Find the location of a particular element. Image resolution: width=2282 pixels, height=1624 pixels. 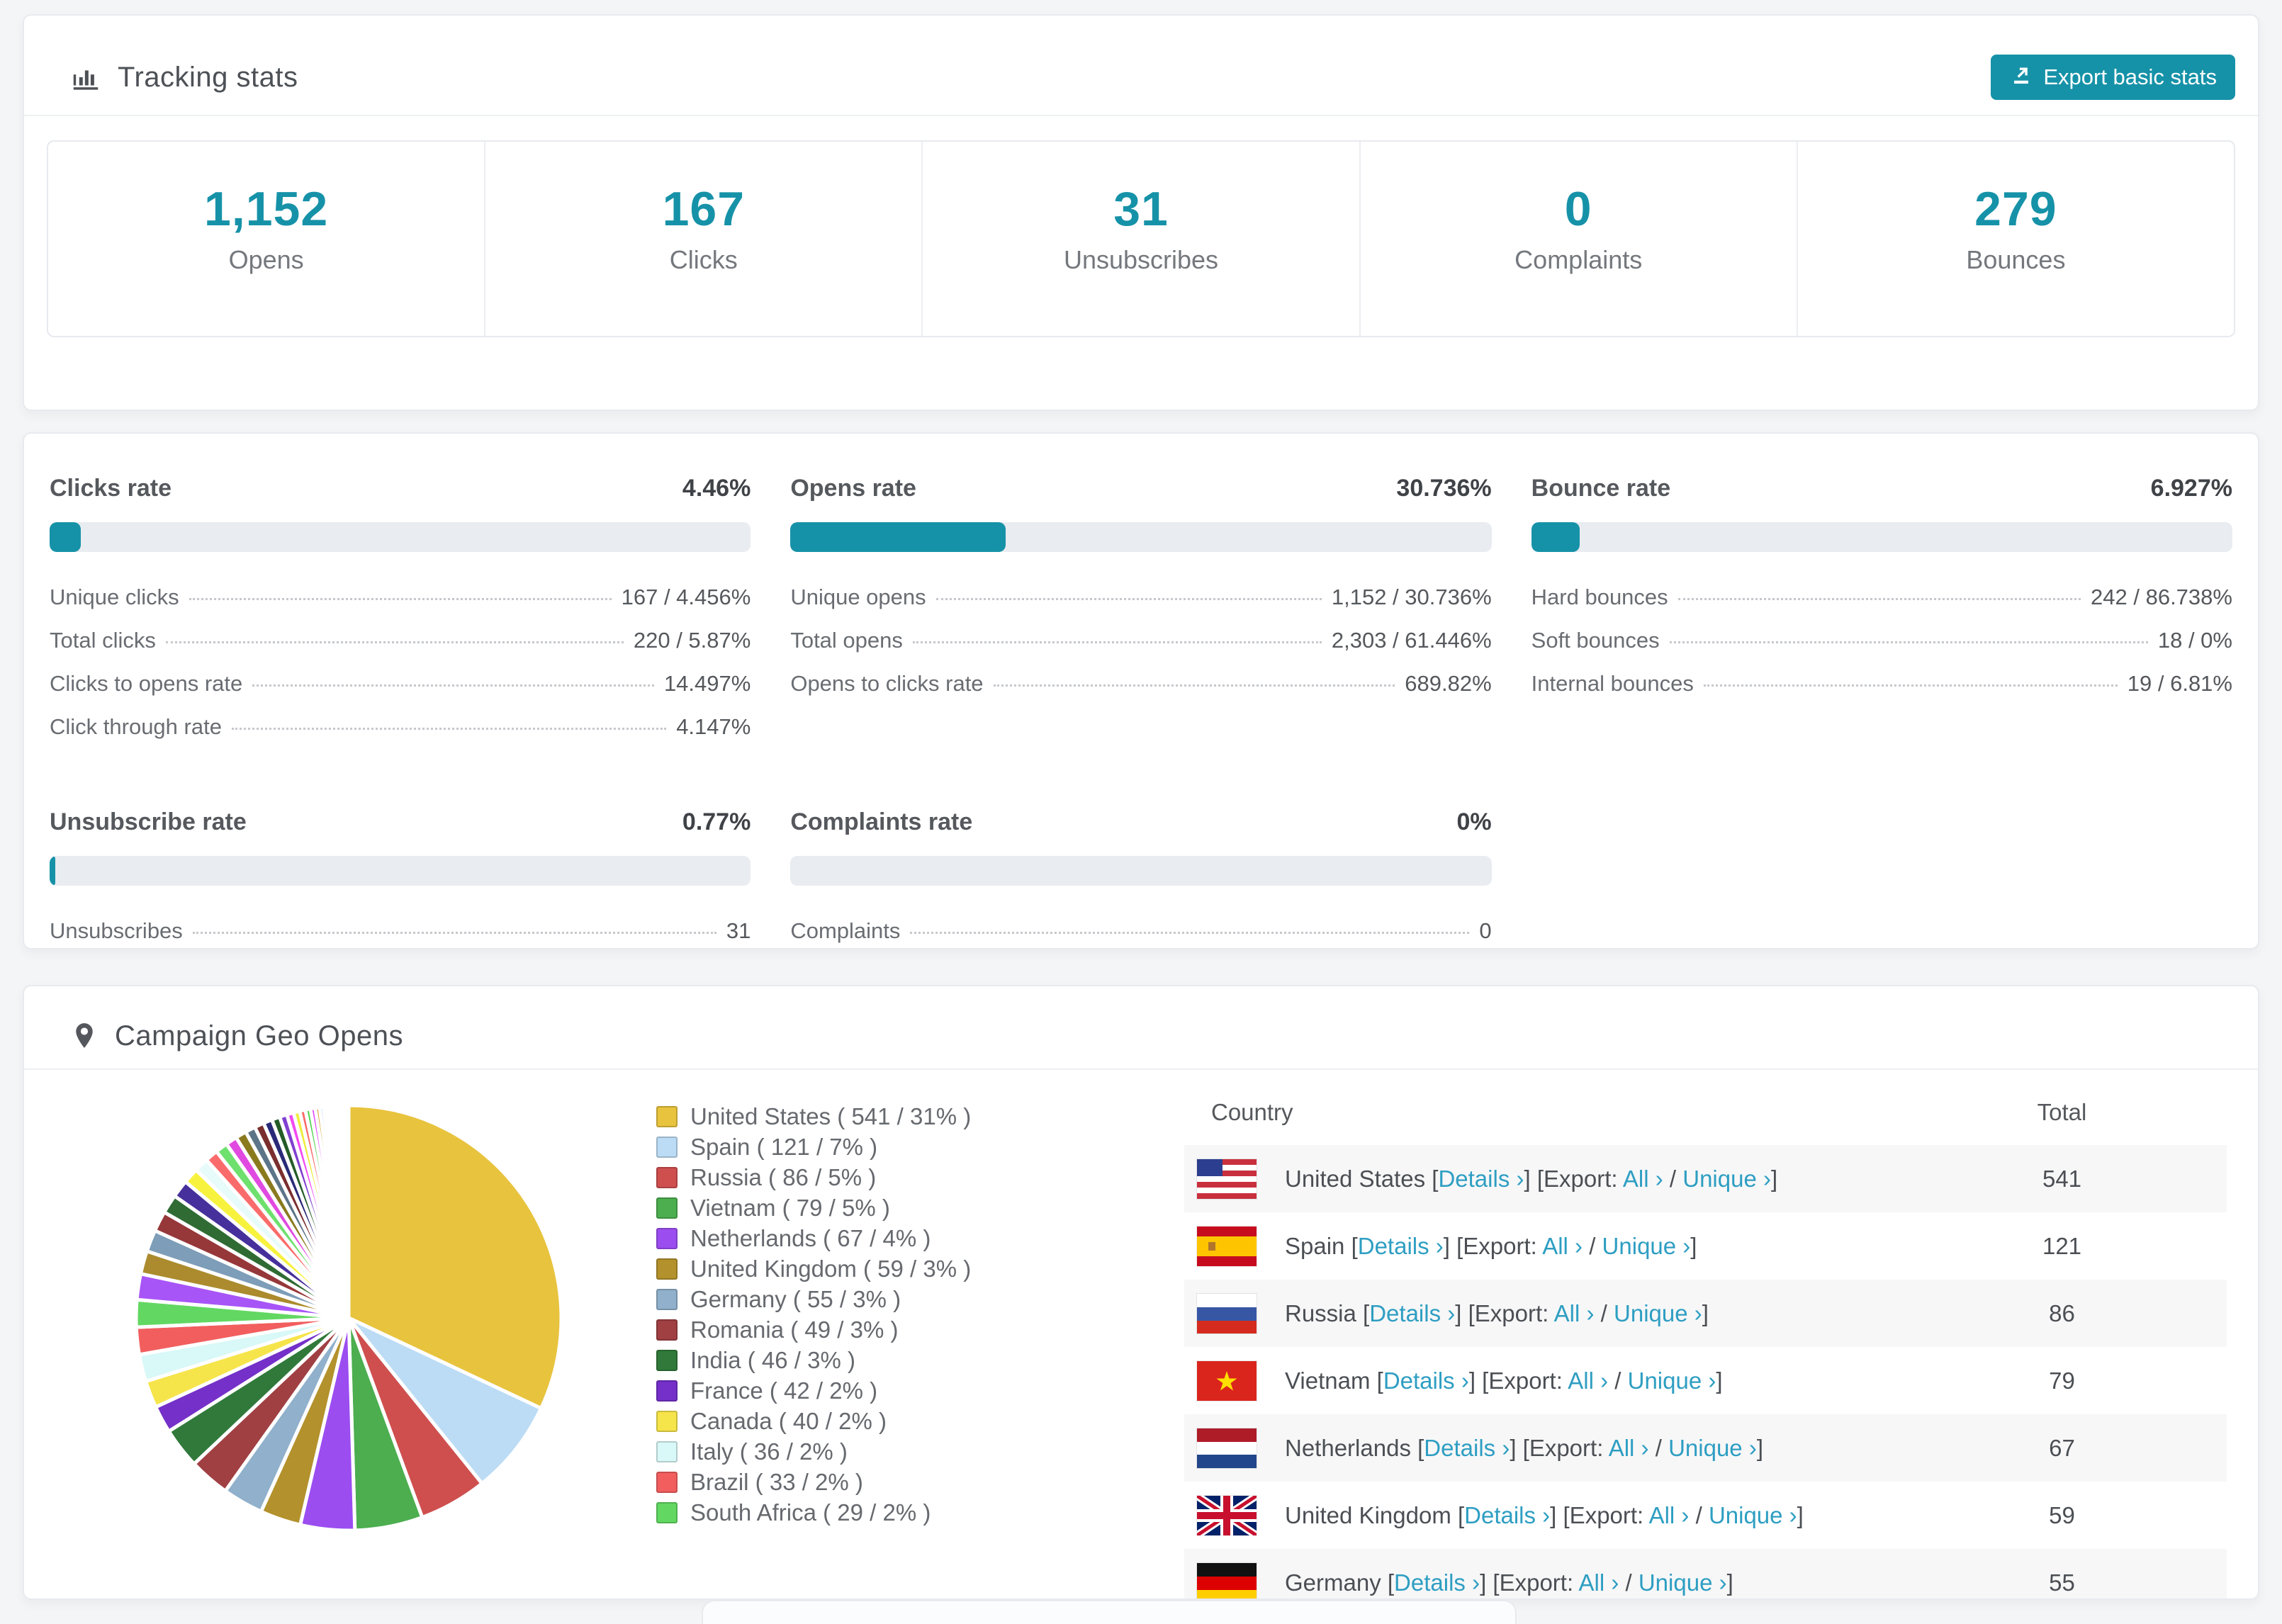

legend-label: Russia ( 86 / 5% ) is located at coordinates (783, 1176).